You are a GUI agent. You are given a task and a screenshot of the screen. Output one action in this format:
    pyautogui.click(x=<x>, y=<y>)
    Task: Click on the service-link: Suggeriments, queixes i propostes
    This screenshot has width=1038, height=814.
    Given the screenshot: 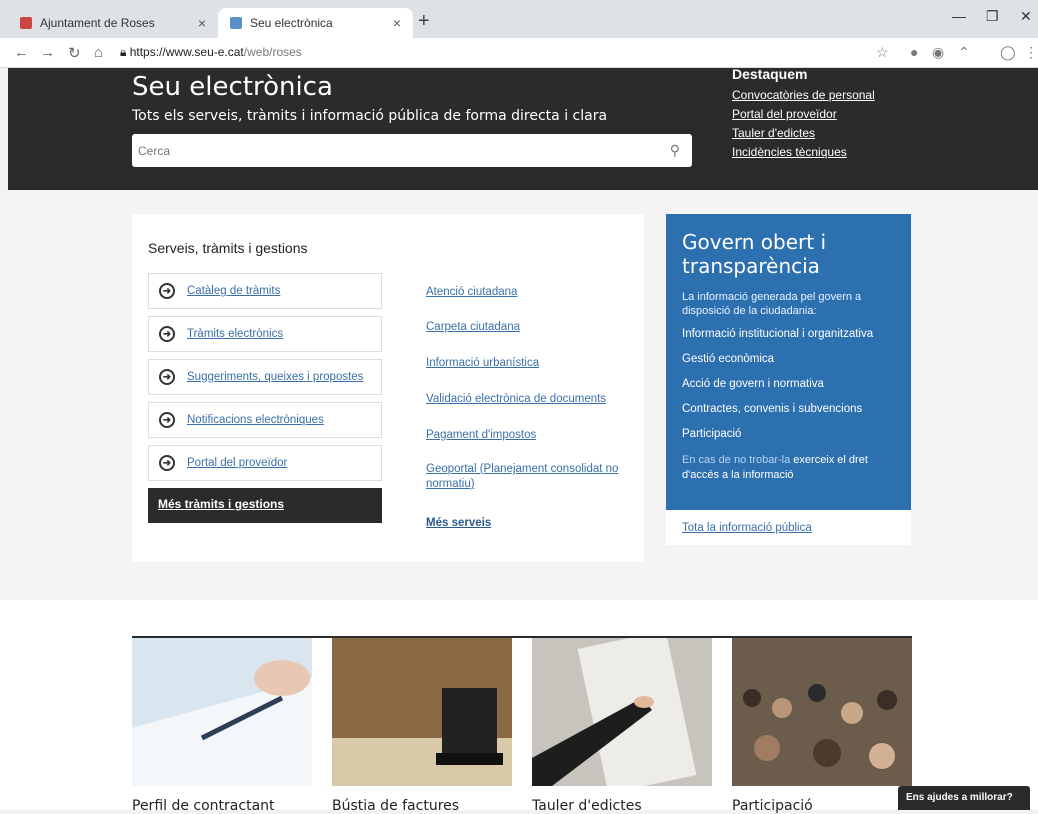 What is the action you would take?
    pyautogui.click(x=275, y=377)
    